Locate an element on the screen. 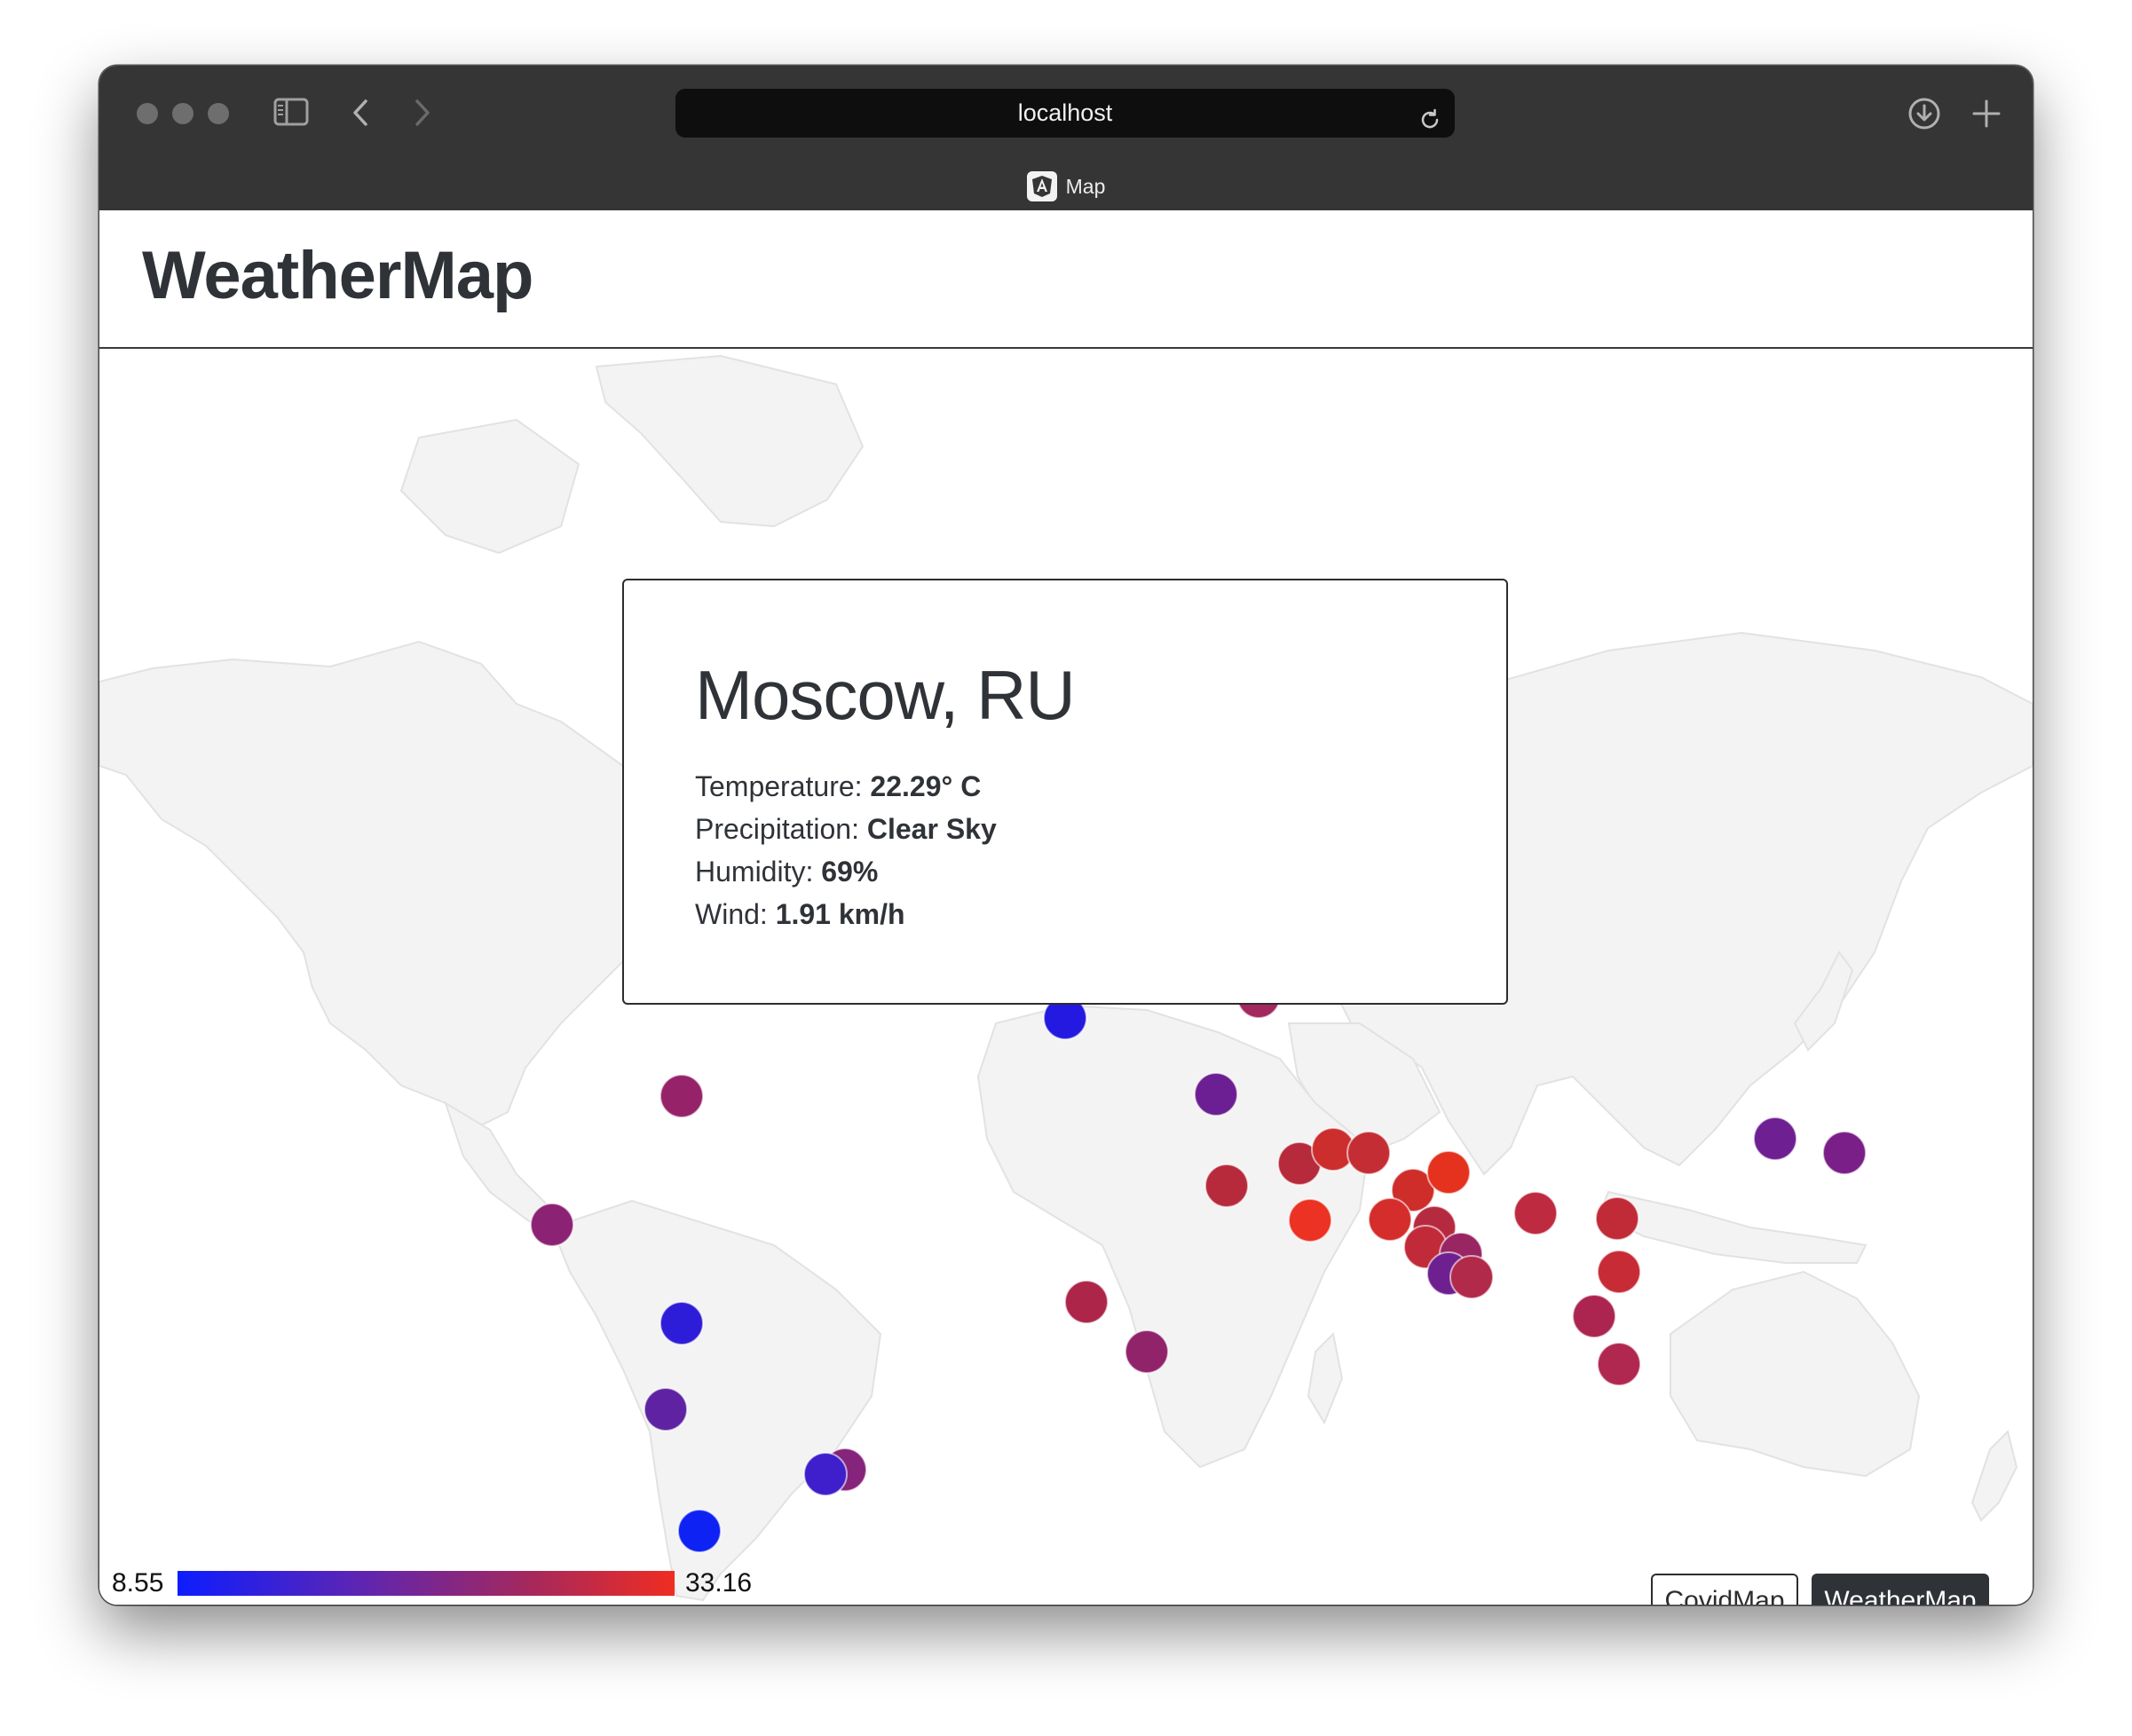 The height and width of the screenshot is (1736, 2132). browser-toolbar: localhost Map is located at coordinates (1066, 138).